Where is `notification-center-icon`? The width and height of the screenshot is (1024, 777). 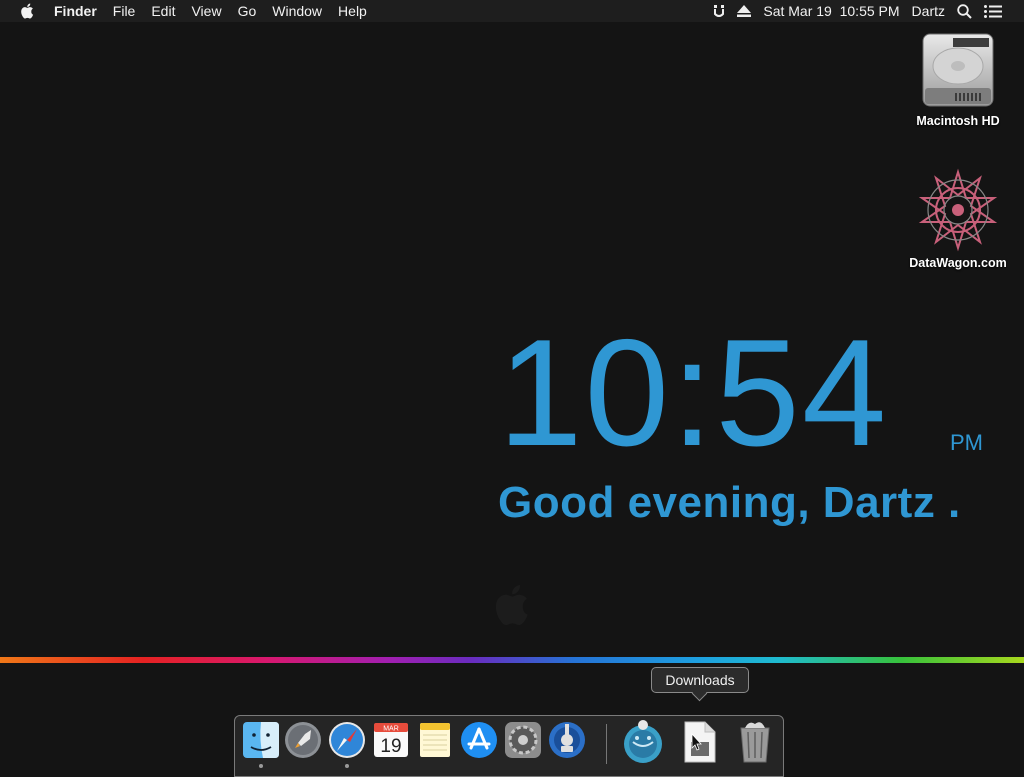 notification-center-icon is located at coordinates (993, 11).